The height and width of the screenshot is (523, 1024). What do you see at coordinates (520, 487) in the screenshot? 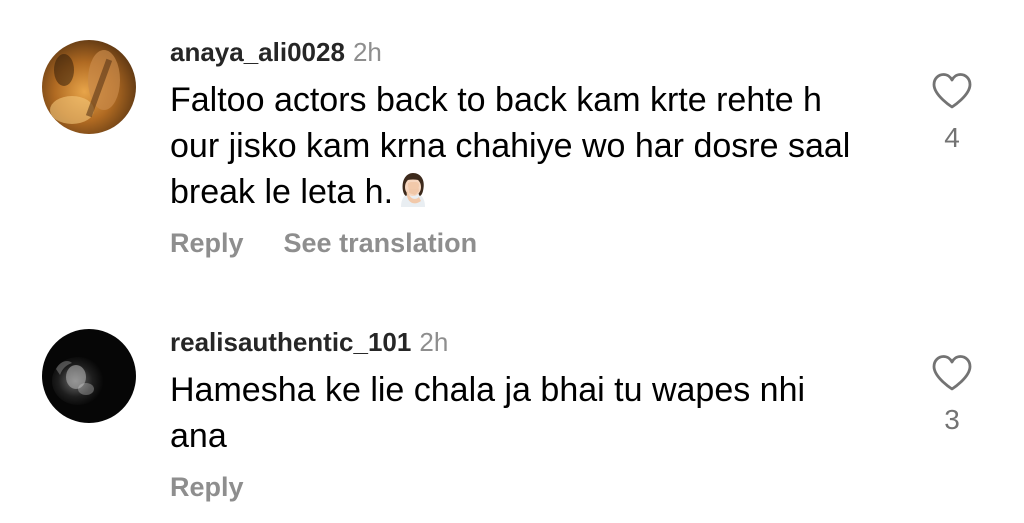
I see `comment-actions: Reply` at bounding box center [520, 487].